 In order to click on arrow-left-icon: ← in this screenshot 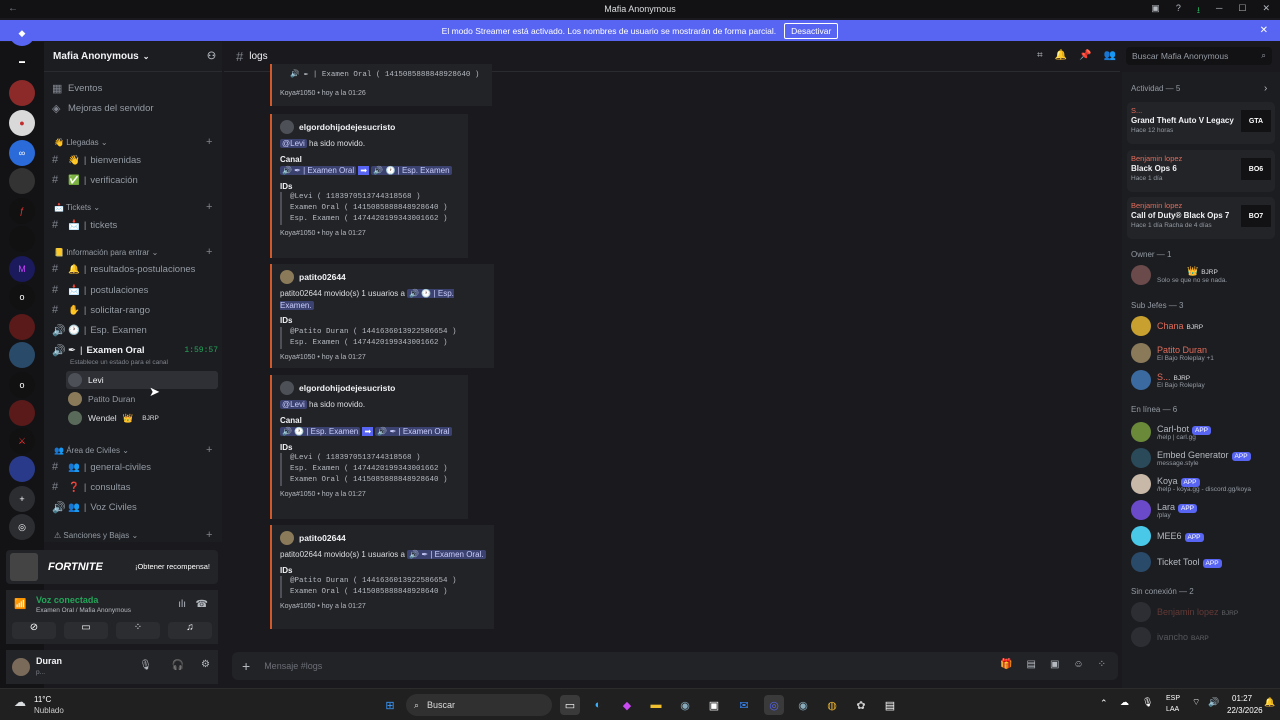, I will do `click(13, 8)`.